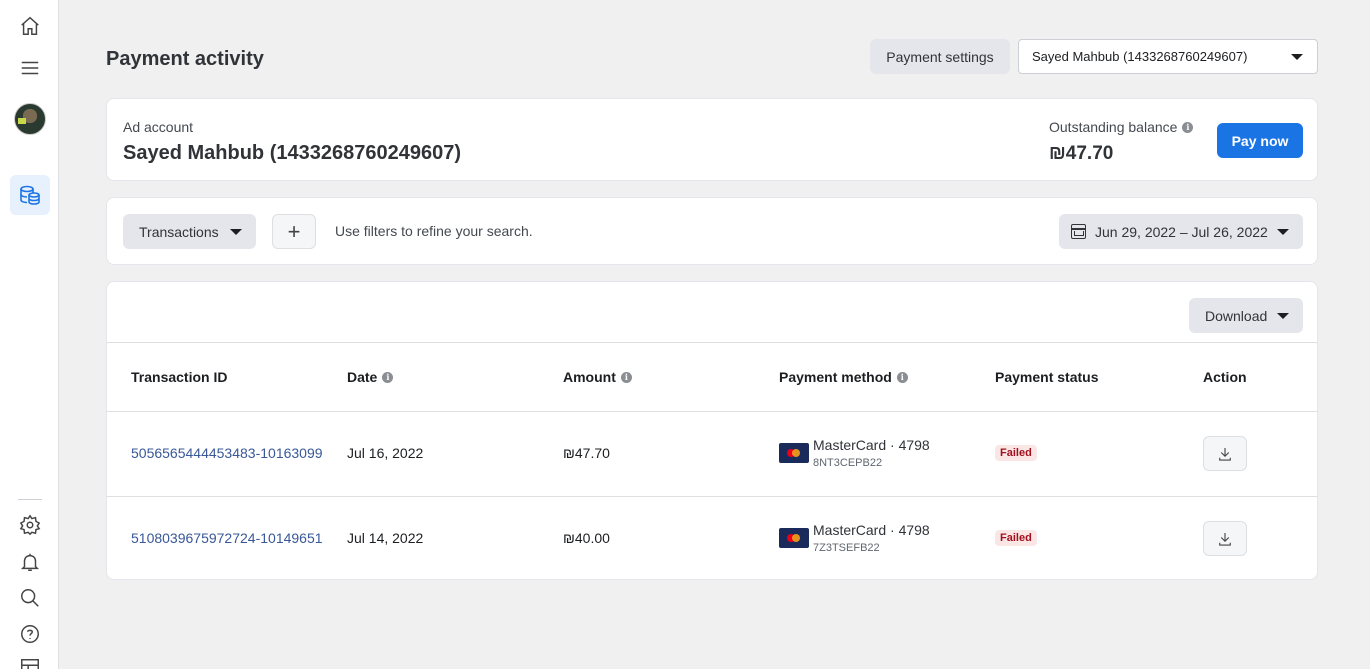 The height and width of the screenshot is (669, 1370). I want to click on column-header-label: Amount, so click(589, 377).